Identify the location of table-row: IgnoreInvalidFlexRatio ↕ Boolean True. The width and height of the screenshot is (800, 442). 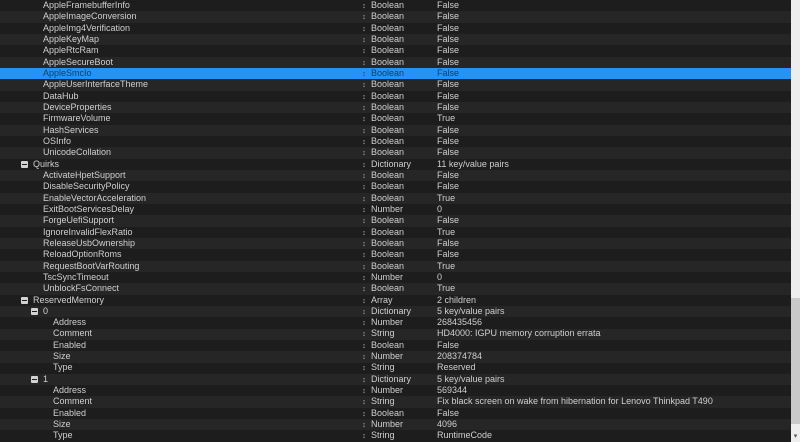
(395, 232).